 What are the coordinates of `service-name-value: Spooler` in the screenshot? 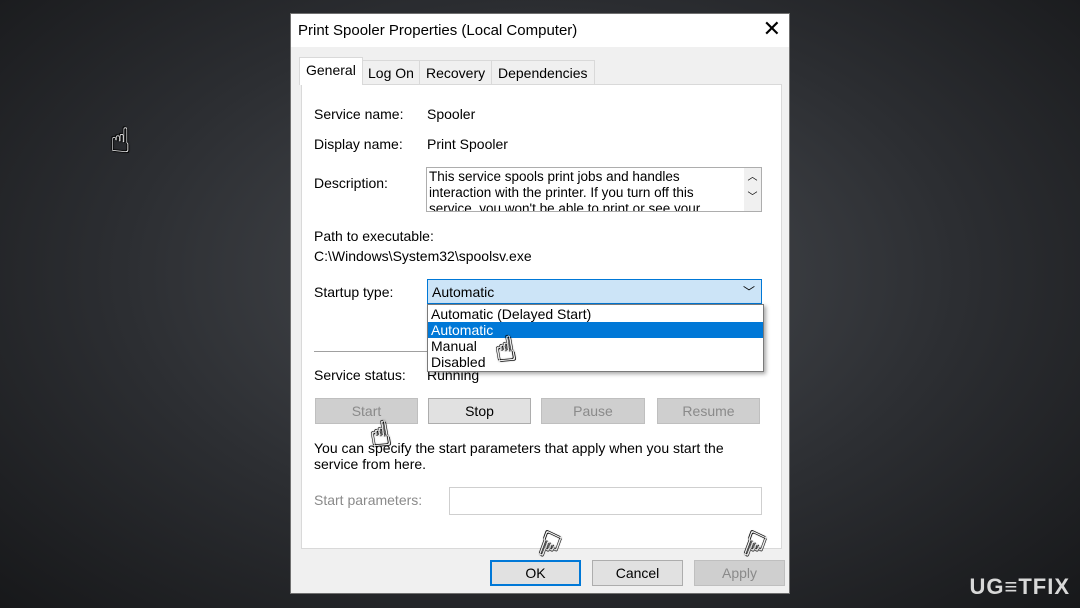 It's located at (451, 114).